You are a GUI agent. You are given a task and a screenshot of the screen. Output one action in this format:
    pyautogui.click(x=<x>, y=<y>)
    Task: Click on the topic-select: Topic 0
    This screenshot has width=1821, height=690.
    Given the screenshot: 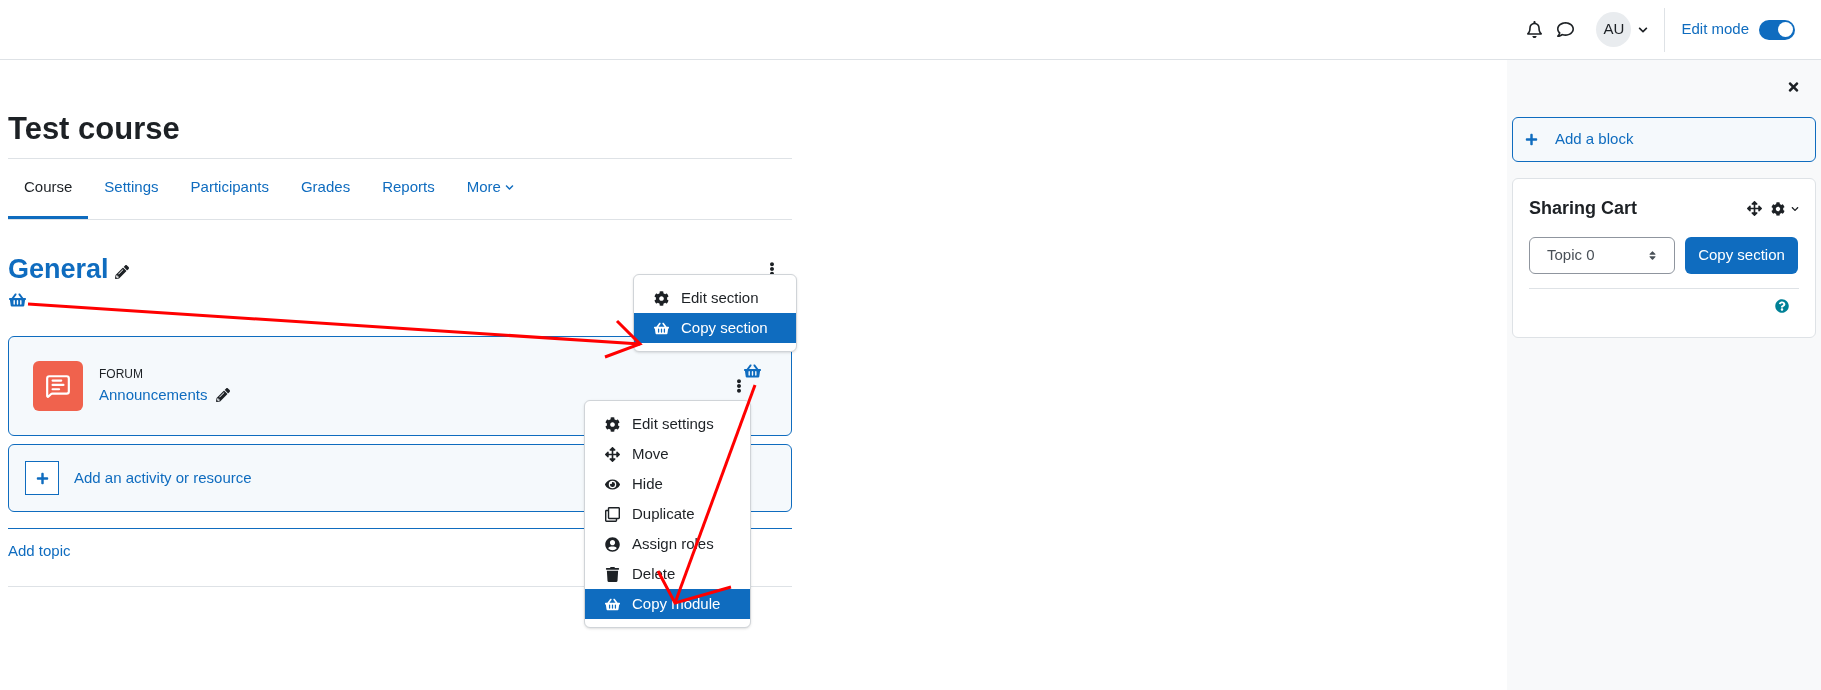 What is the action you would take?
    pyautogui.click(x=1602, y=255)
    